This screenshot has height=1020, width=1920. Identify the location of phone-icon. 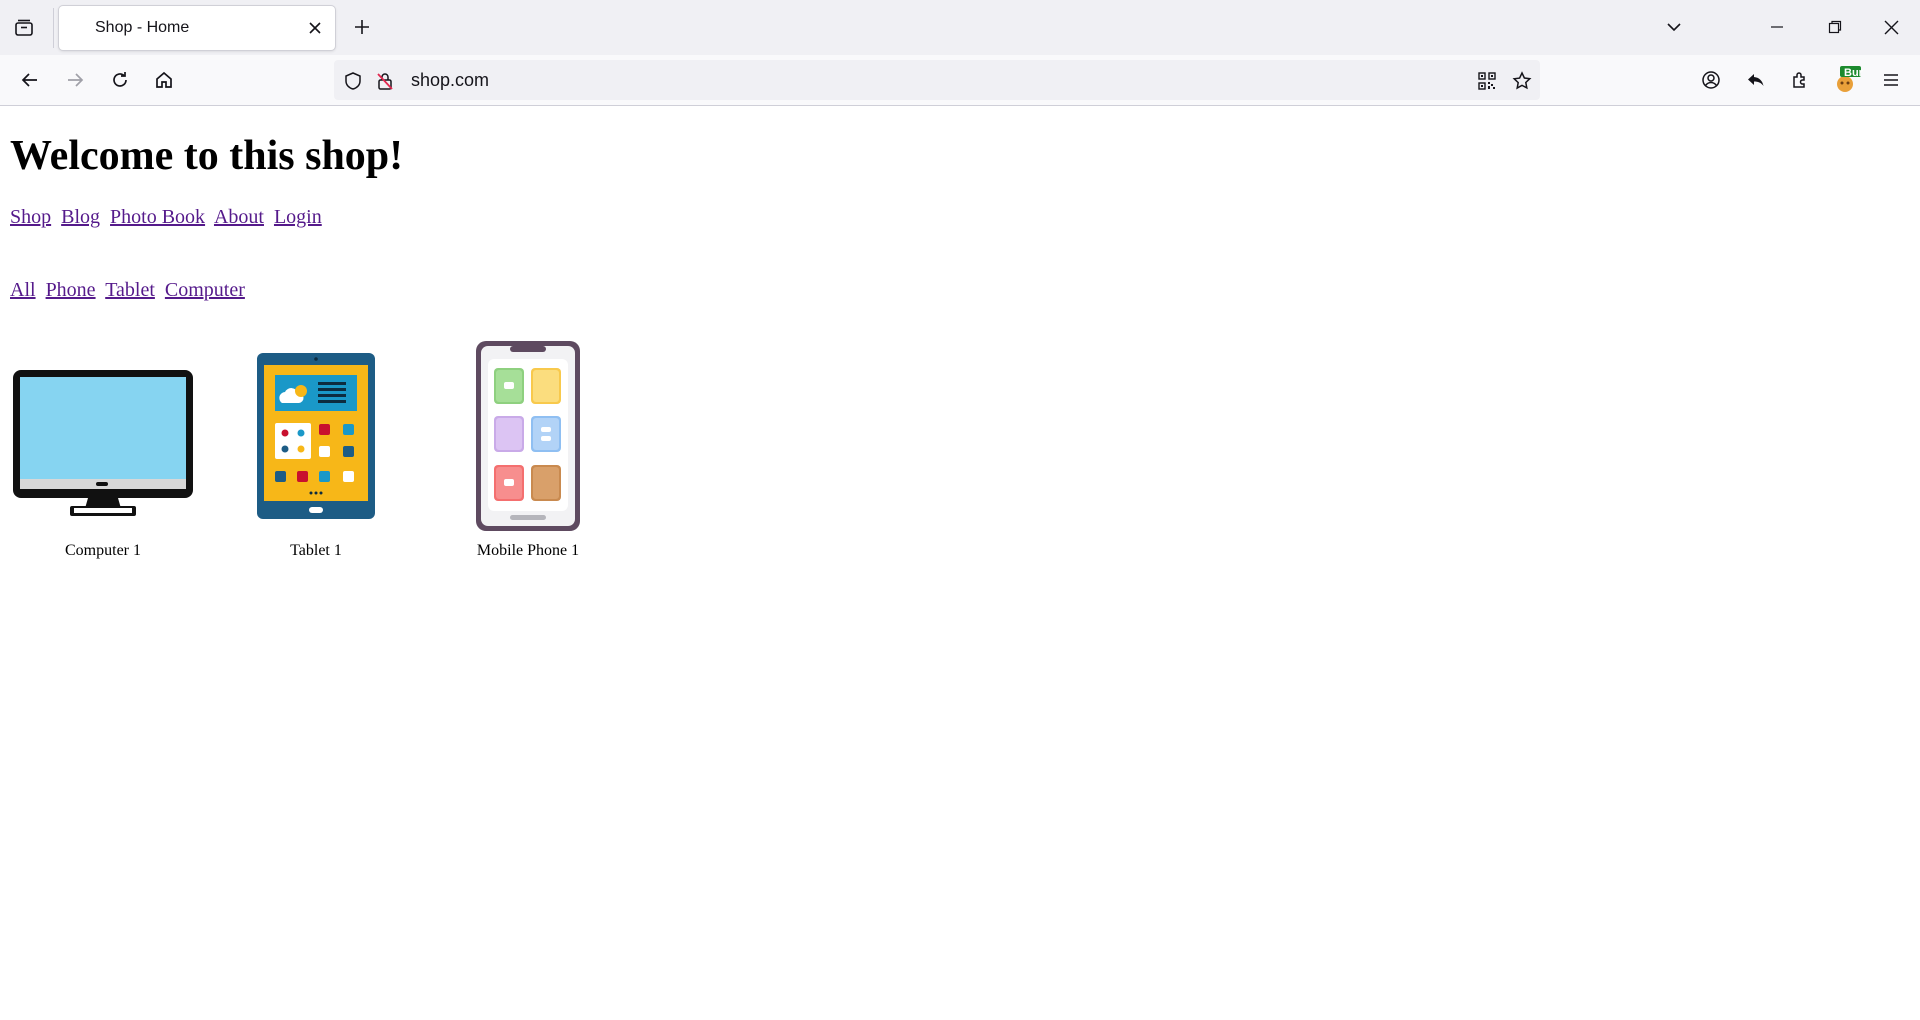
(528, 436).